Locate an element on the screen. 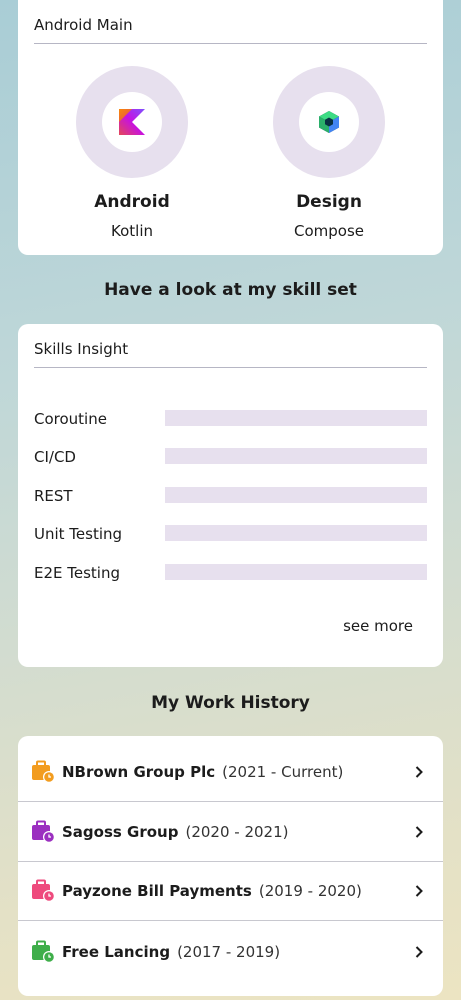 The height and width of the screenshot is (1000, 461). tech-design: Design Compose is located at coordinates (329, 153).